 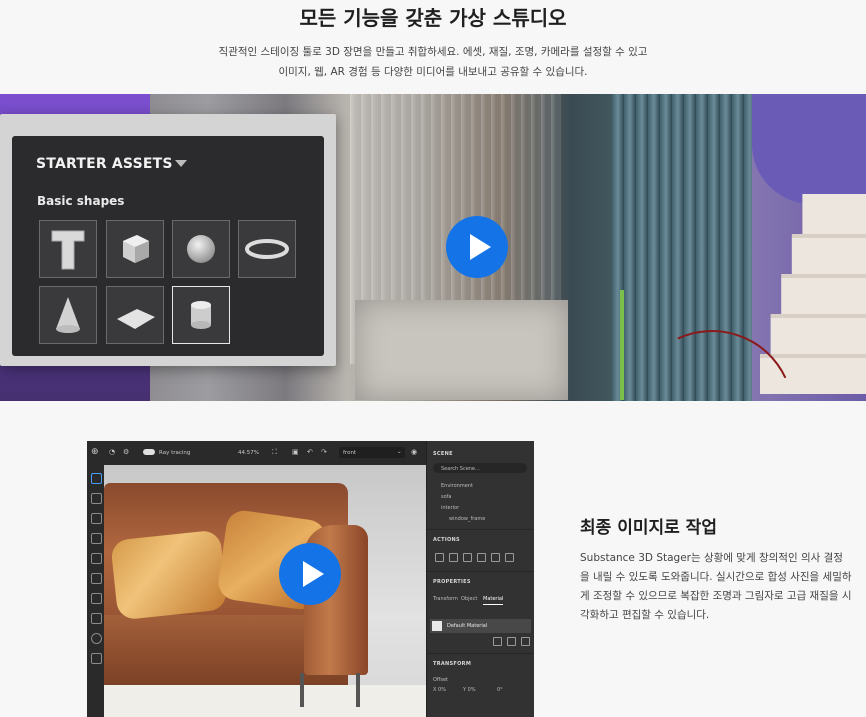 I want to click on cone-icon, so click(x=68, y=315).